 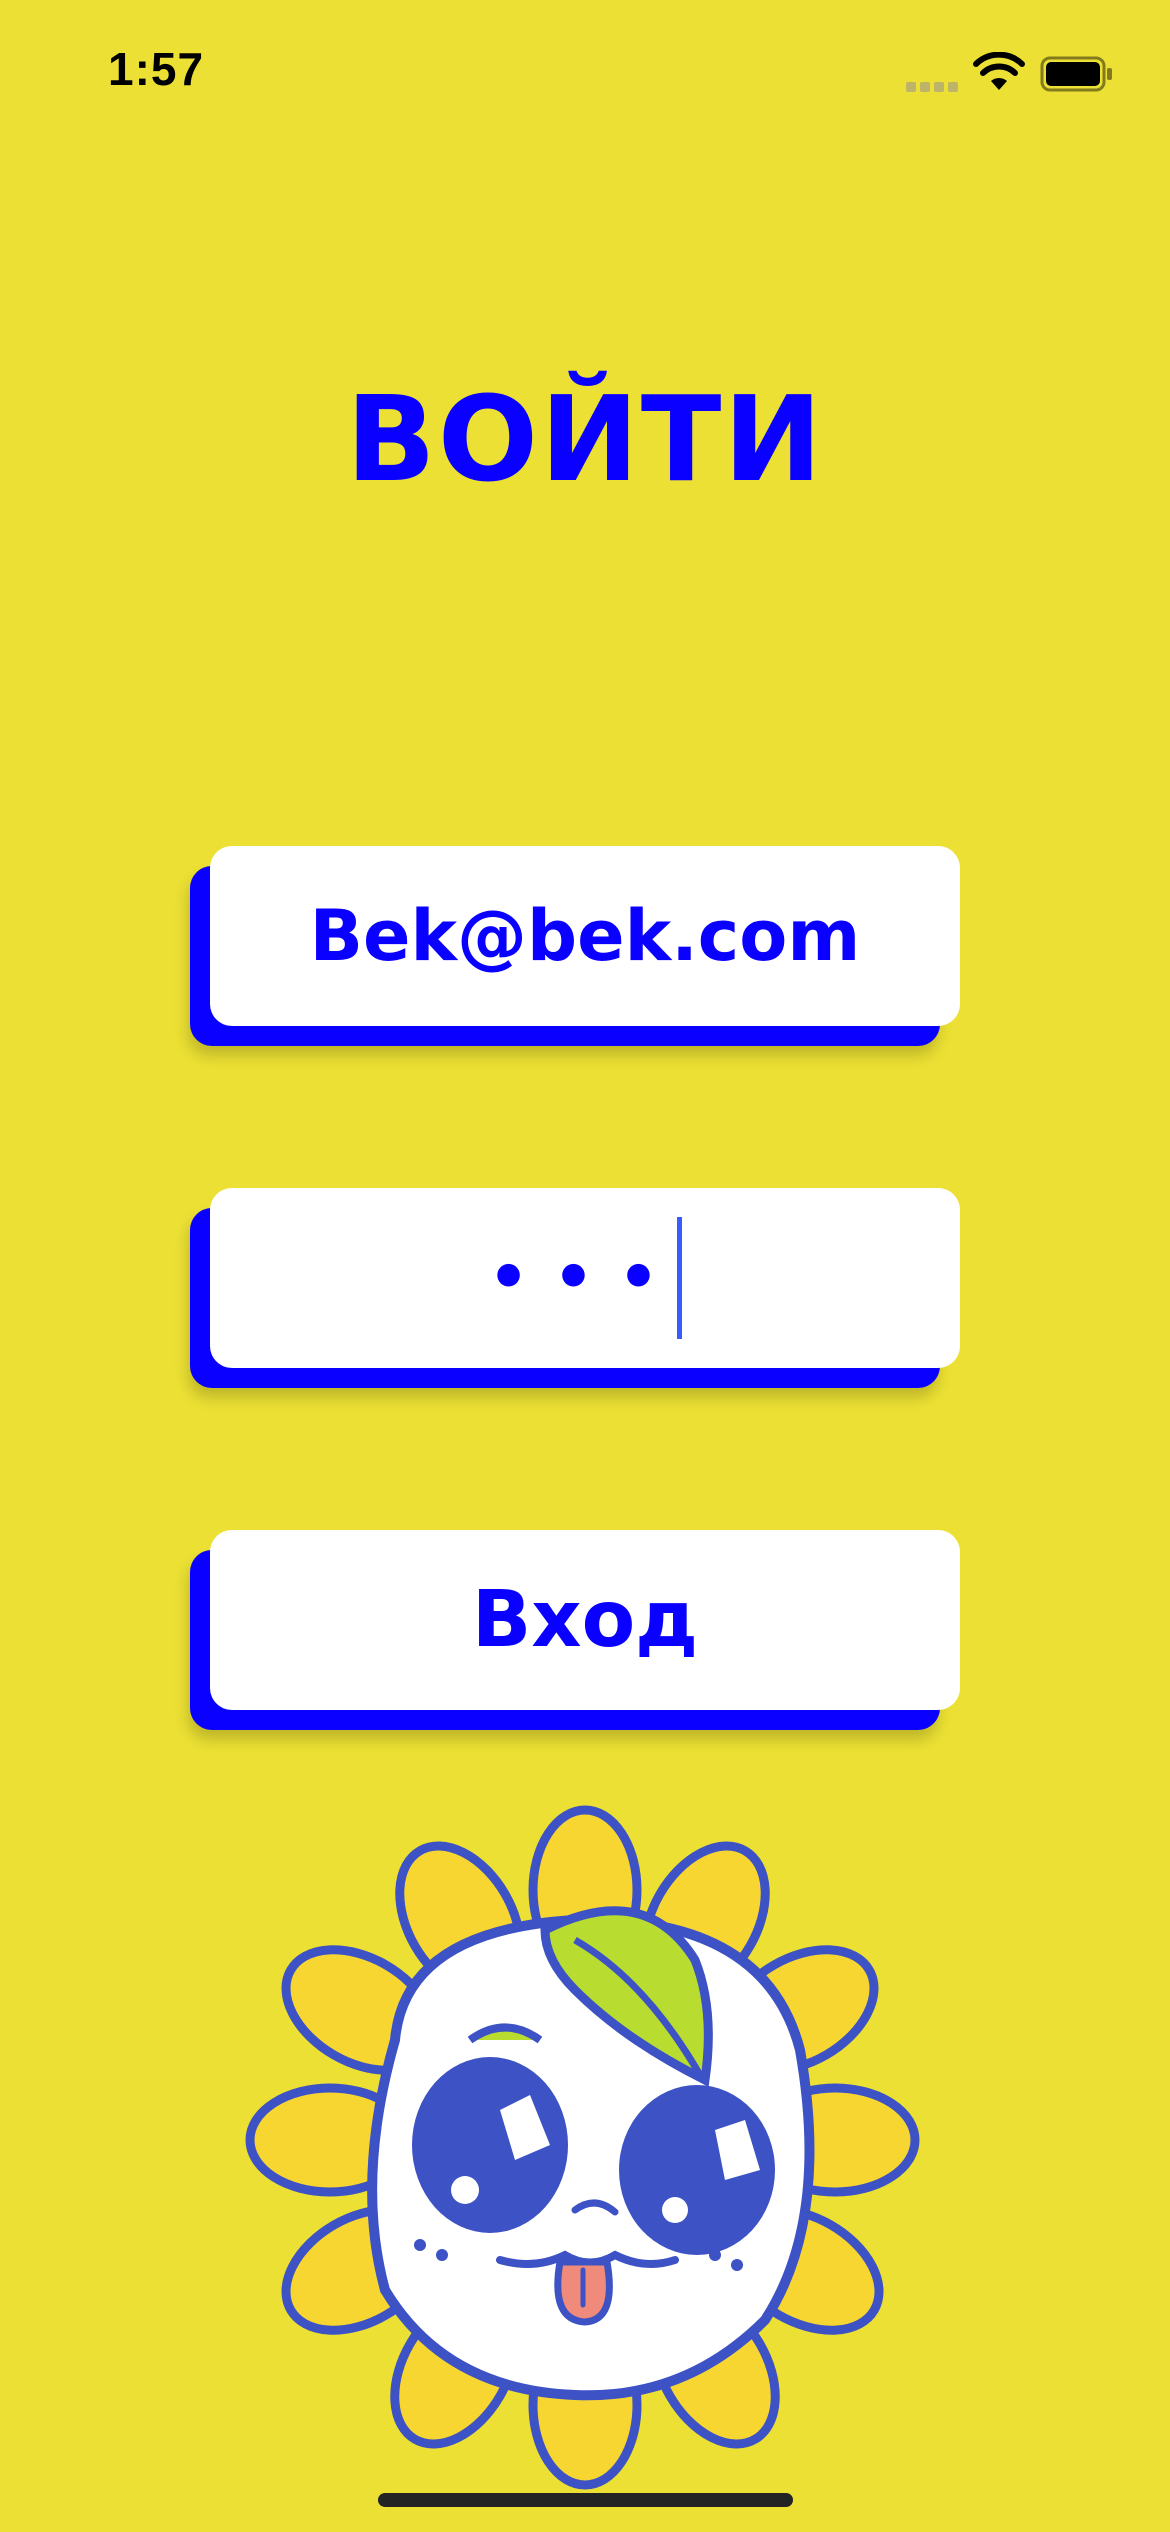 I want to click on password-wrap: •••, so click(x=585, y=1278).